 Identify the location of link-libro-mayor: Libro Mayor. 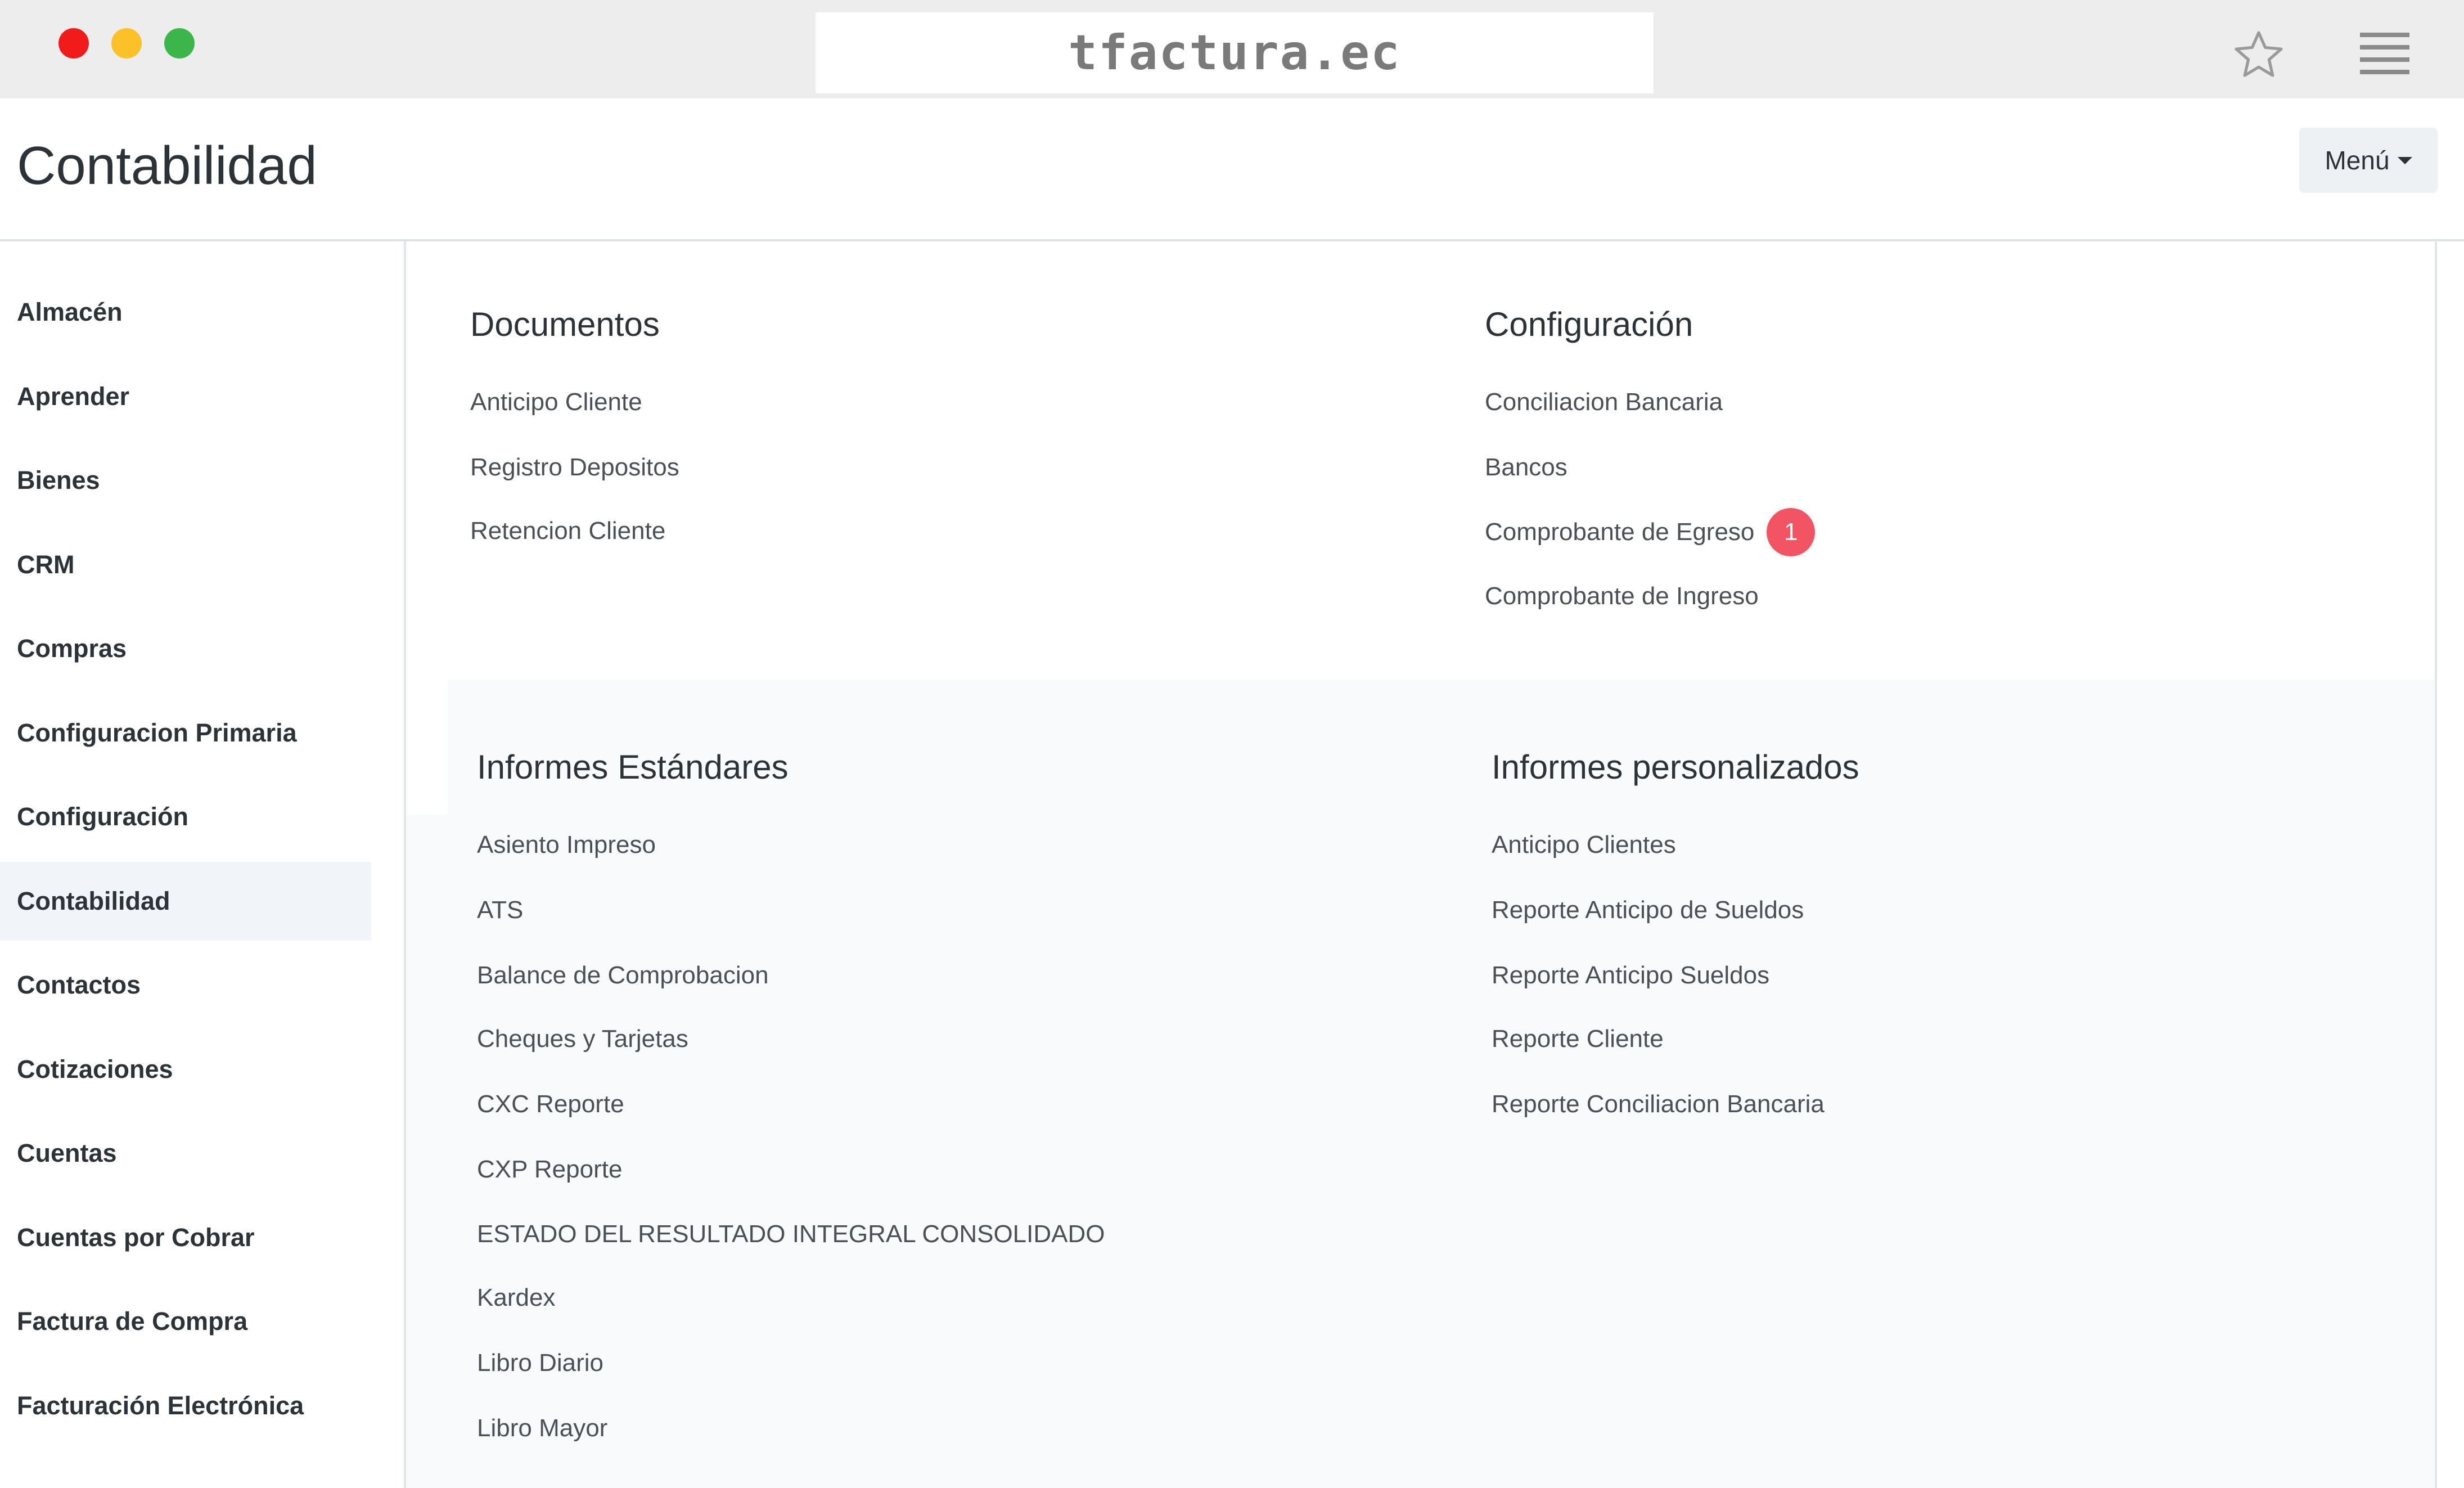
(542, 1428).